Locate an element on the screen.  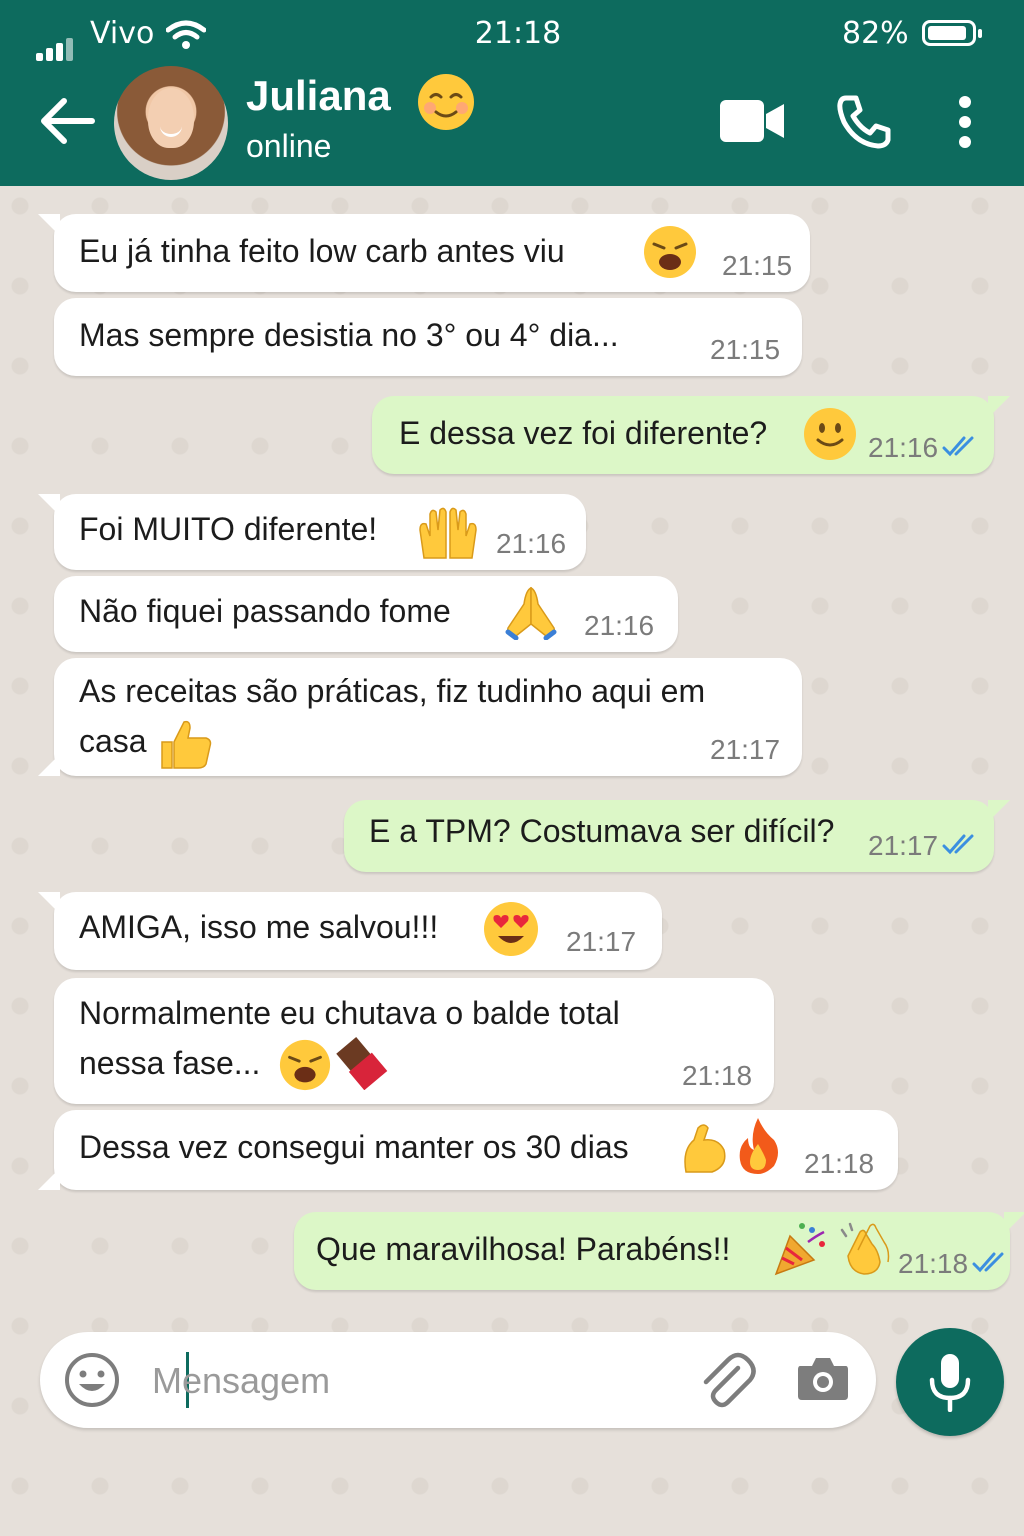
message-input-bar is located at coordinates (458, 1380).